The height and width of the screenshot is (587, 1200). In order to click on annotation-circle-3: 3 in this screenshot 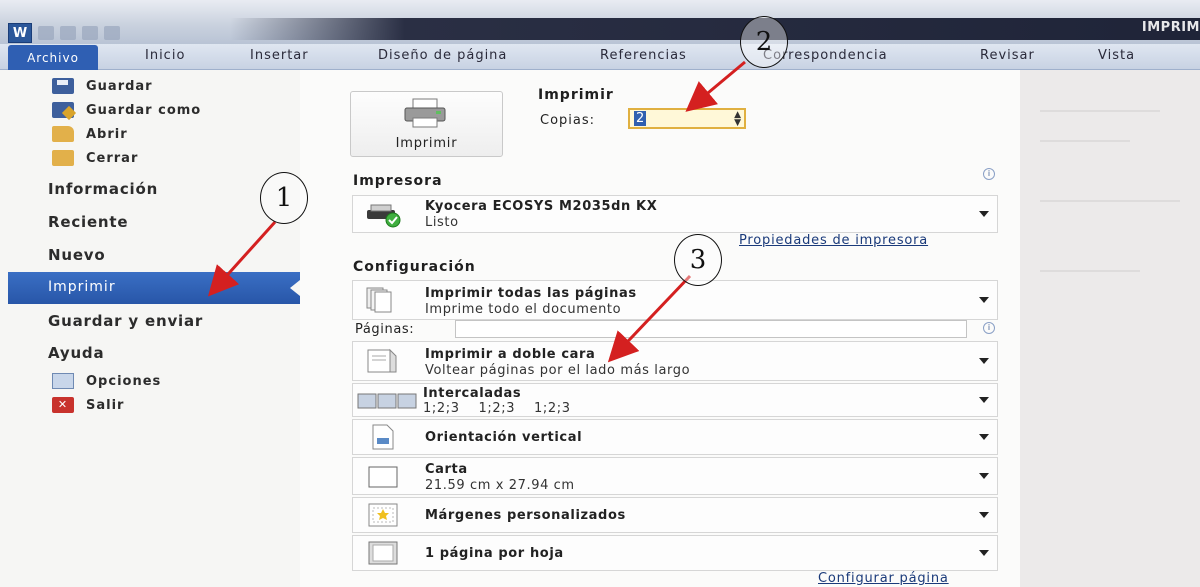, I will do `click(698, 260)`.